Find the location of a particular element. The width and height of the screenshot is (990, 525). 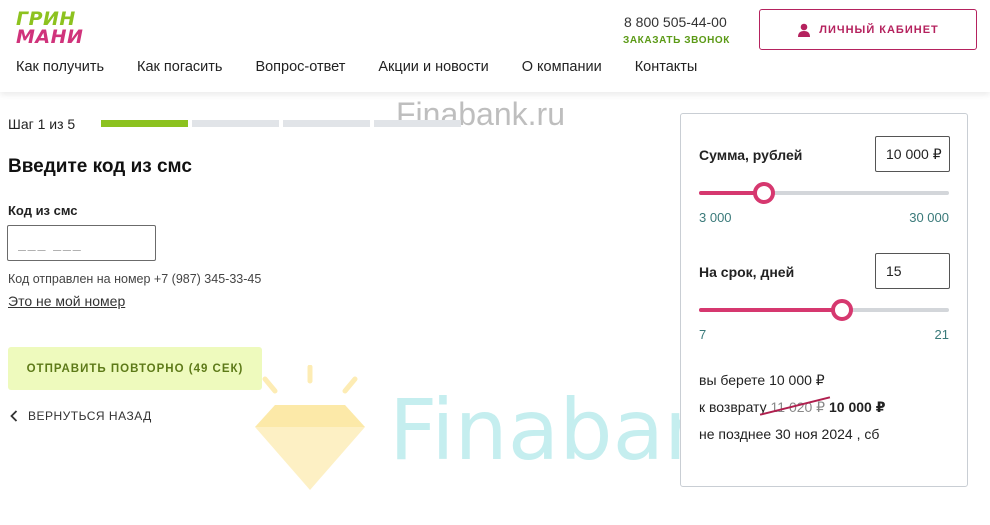

nav-item-news: Акции и новости is located at coordinates (433, 67).